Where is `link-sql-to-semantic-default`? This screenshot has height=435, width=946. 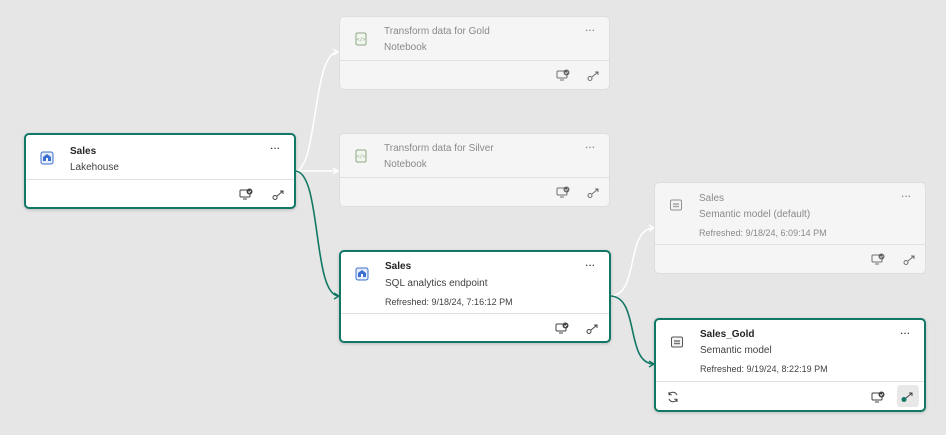 link-sql-to-semantic-default is located at coordinates (632, 260).